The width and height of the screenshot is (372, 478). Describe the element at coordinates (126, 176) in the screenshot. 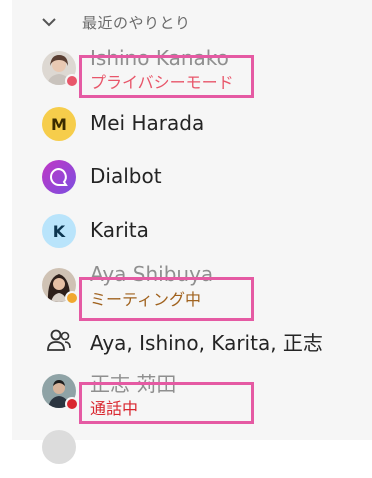

I see `contact-name: Dialbot` at that location.